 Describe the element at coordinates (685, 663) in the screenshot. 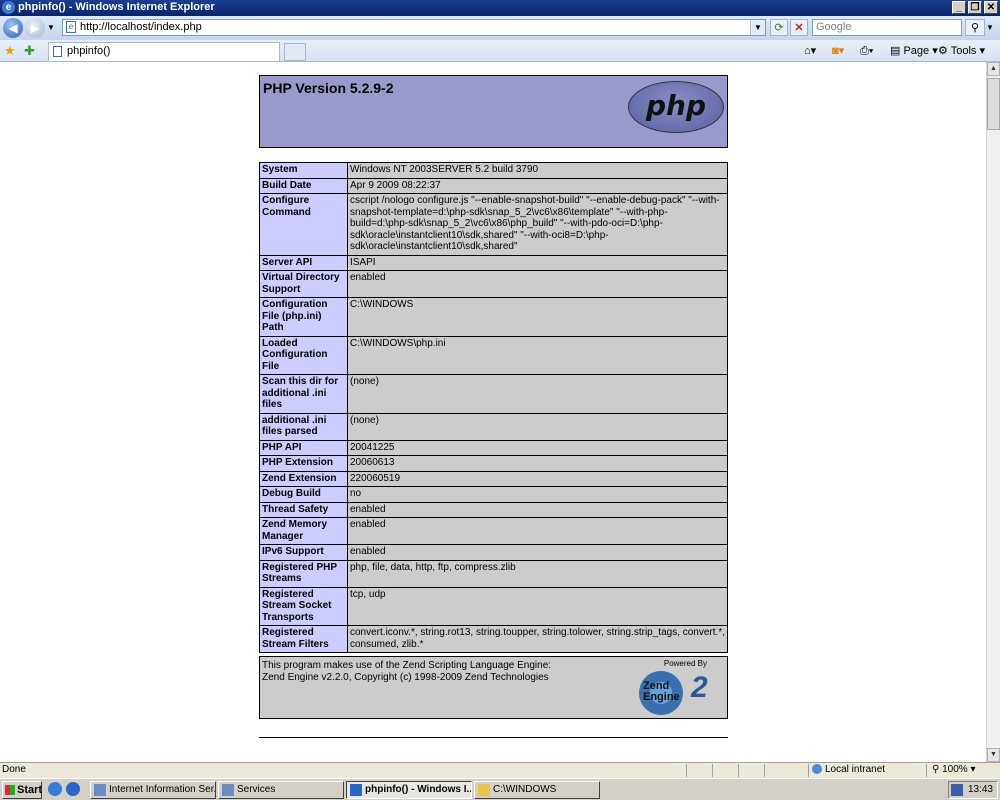

I see `powered-by-label: Powered By` at that location.